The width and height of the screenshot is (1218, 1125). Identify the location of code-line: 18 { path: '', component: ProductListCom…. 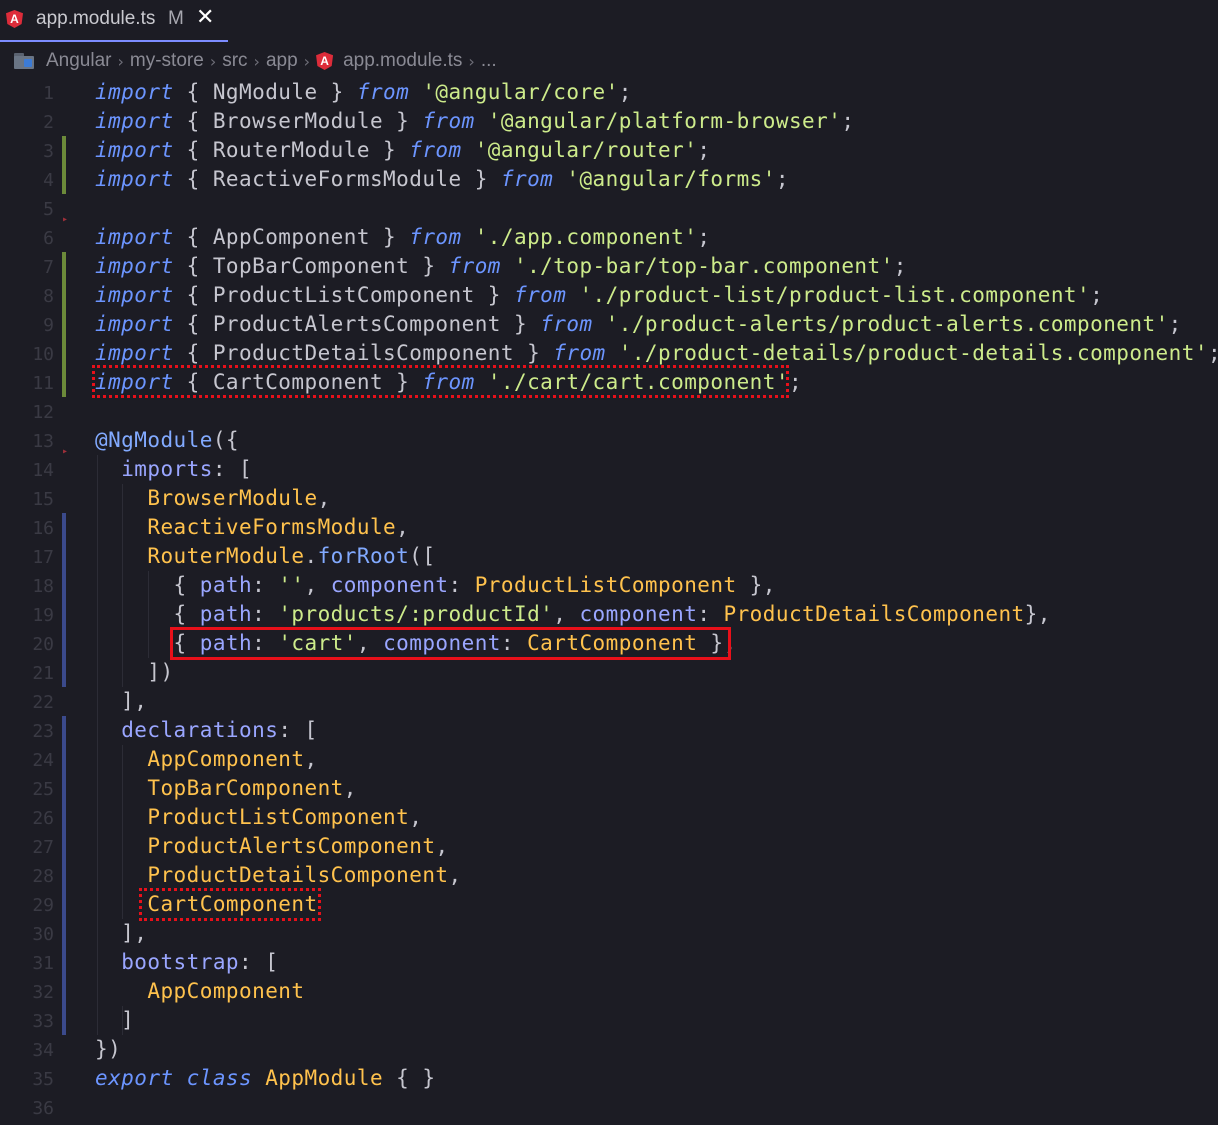
(609, 585).